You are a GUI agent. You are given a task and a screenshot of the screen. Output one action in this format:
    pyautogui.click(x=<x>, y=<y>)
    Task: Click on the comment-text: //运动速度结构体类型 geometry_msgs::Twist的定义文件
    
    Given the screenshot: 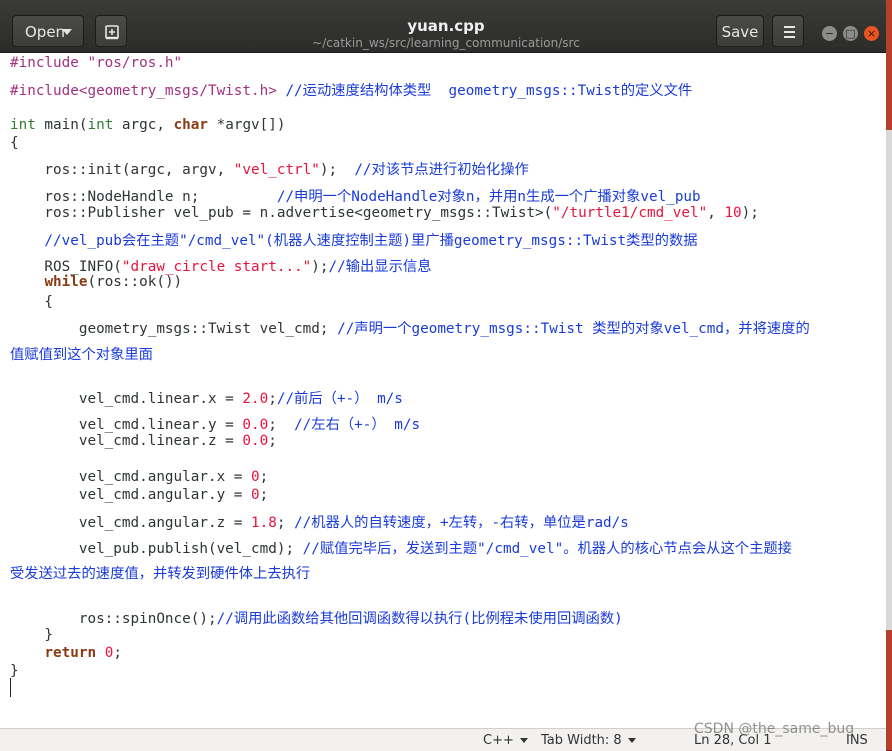 What is the action you would take?
    pyautogui.click(x=484, y=91)
    